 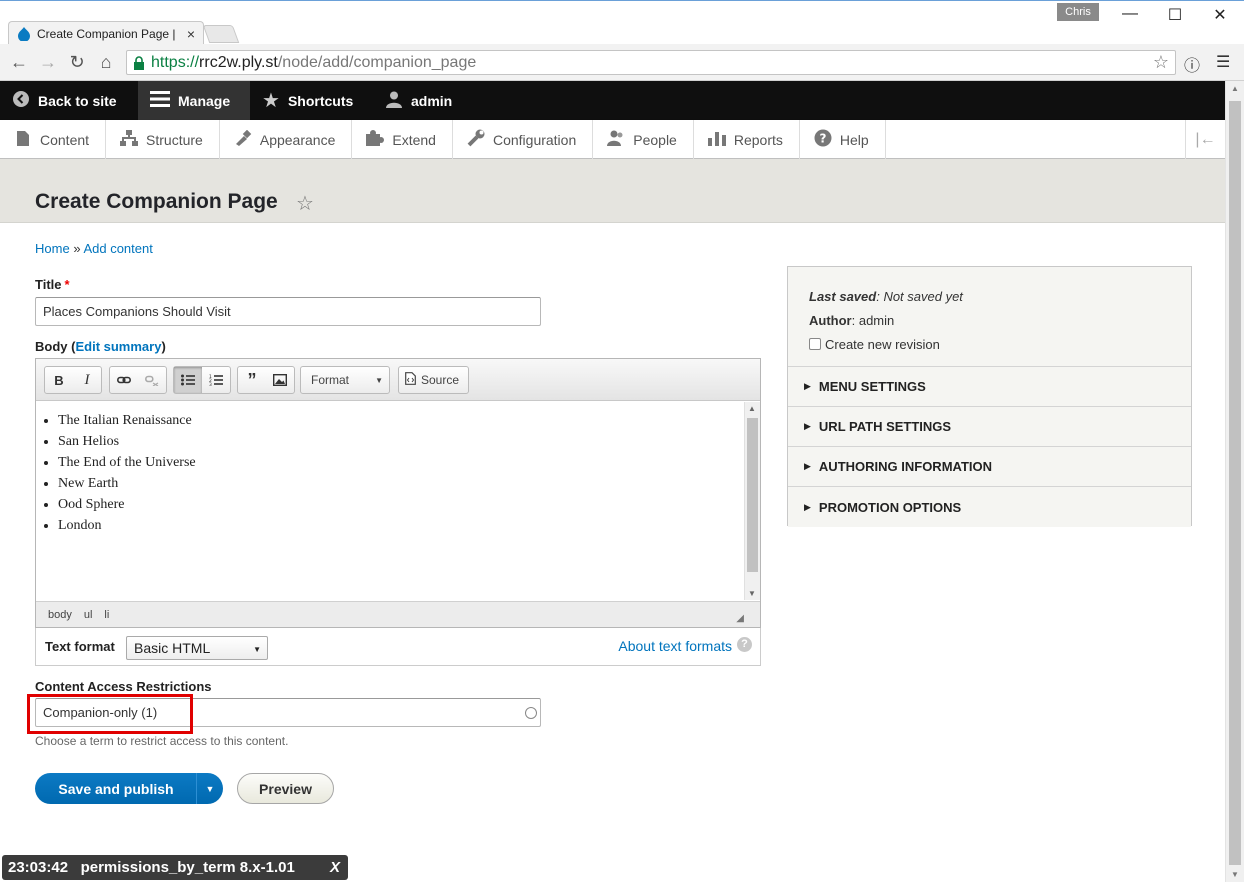 I want to click on save-and-publish-button: Save and publish ▼, so click(x=129, y=788).